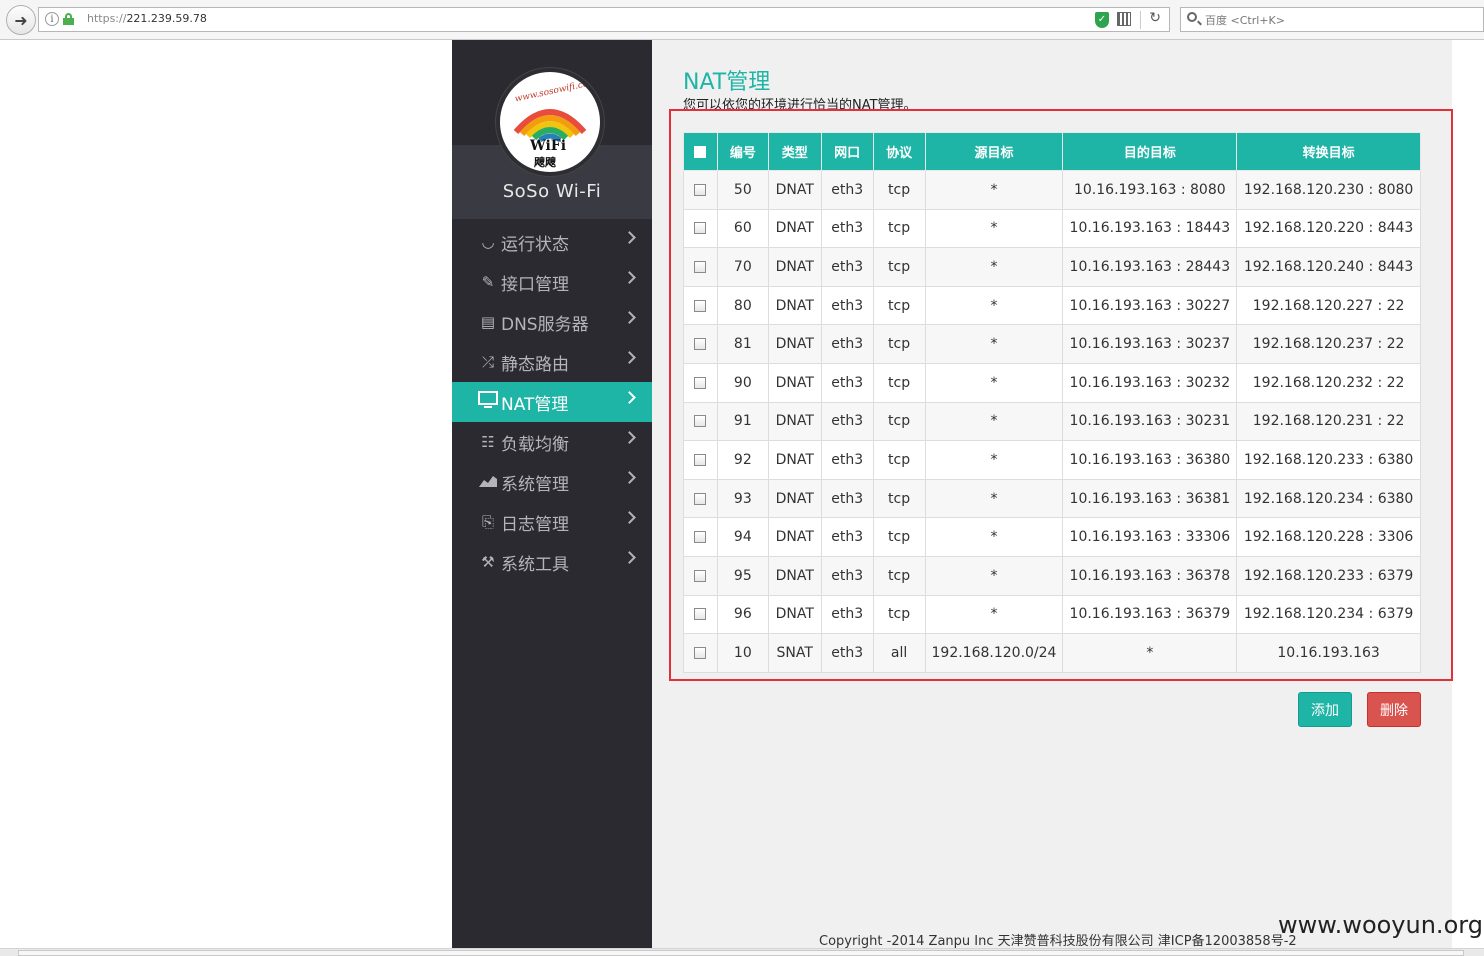 This screenshot has width=1484, height=956. I want to click on sidebar-item-load-balance: ☷ 负载均衡, so click(552, 442).